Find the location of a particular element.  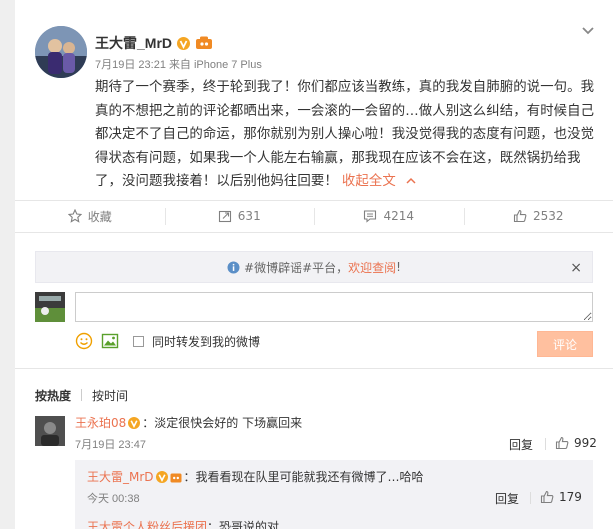

comments-divider is located at coordinates (314, 368).